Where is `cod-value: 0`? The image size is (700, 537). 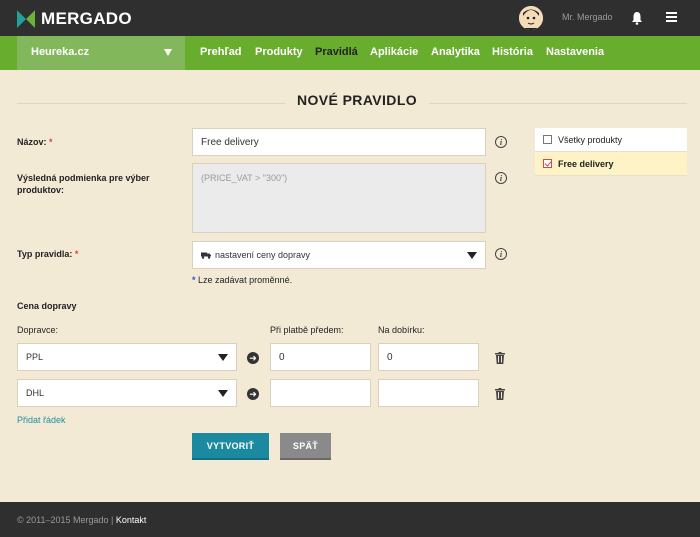 cod-value: 0 is located at coordinates (390, 357).